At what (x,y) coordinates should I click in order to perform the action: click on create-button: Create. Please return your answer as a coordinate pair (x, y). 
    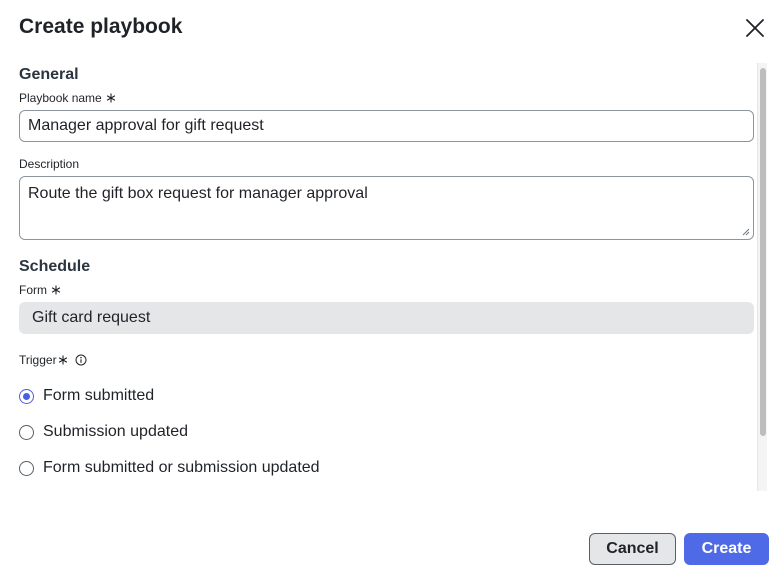
    Looking at the image, I should click on (726, 549).